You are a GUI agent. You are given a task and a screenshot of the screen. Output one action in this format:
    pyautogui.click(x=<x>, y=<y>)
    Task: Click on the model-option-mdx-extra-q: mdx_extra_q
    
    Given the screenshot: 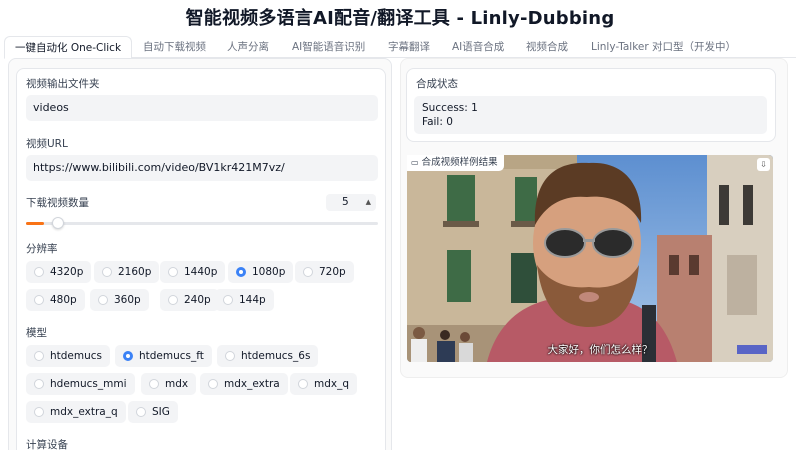 What is the action you would take?
    pyautogui.click(x=76, y=412)
    